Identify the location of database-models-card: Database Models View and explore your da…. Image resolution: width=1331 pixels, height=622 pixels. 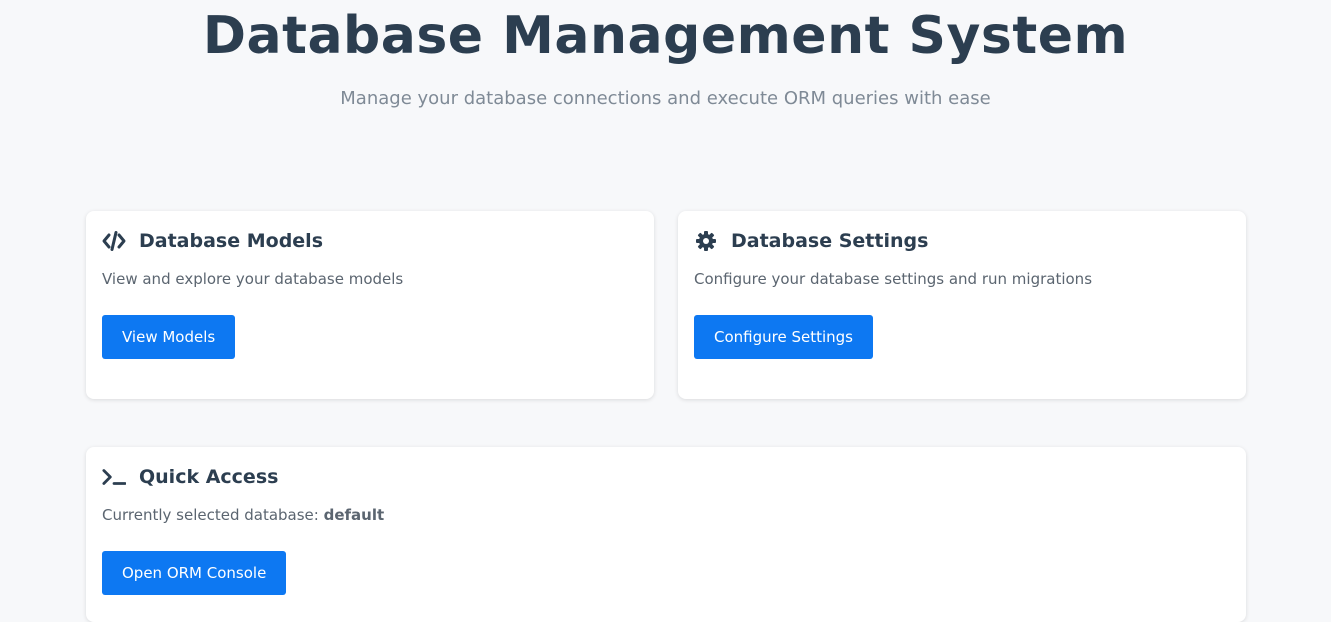
(370, 305).